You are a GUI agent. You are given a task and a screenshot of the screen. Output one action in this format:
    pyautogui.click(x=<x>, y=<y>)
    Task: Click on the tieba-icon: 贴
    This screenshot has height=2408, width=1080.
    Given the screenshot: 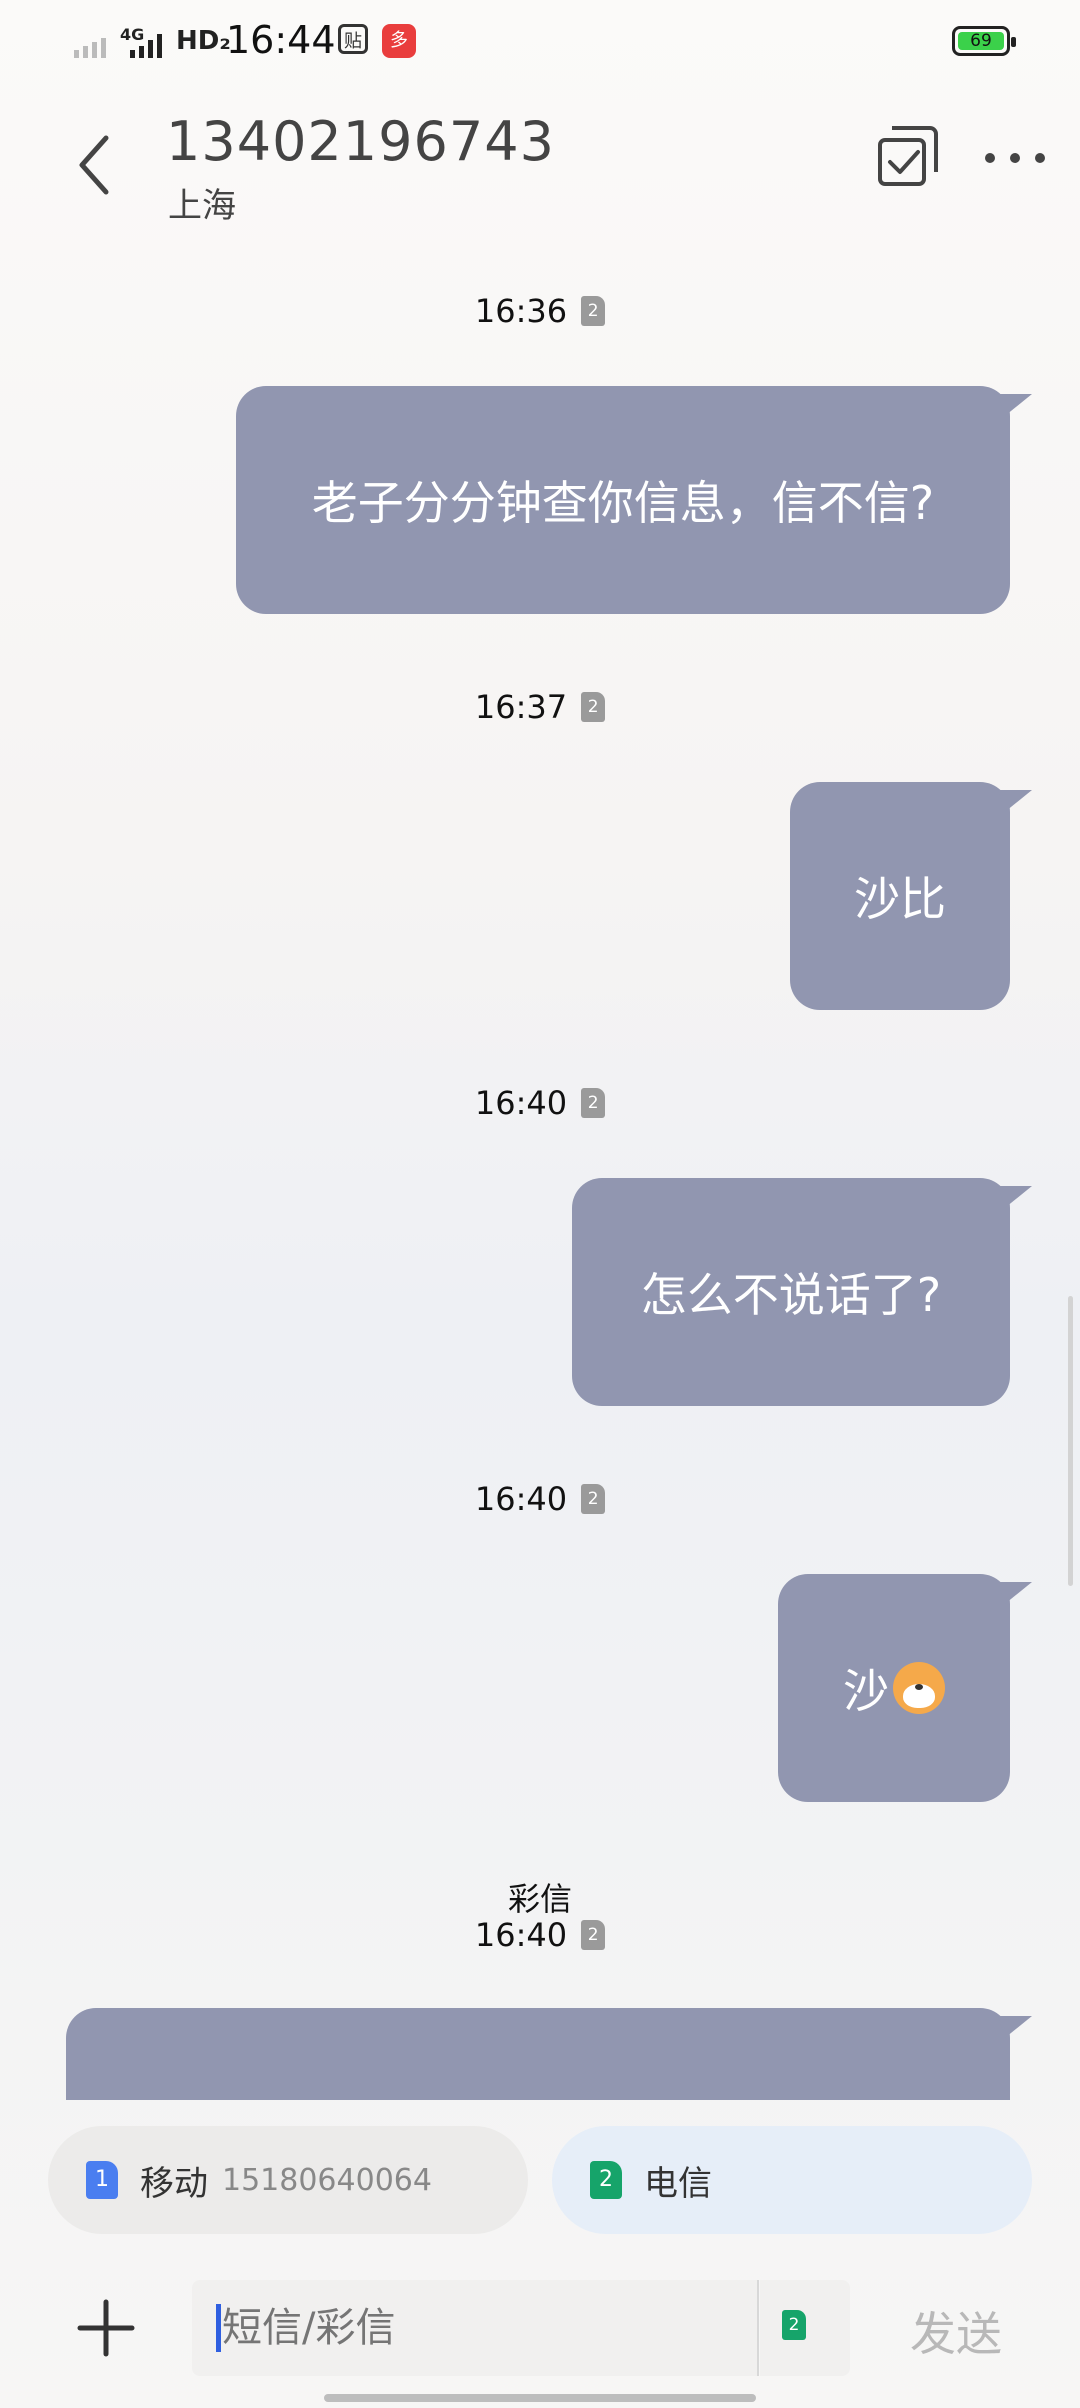 What is the action you would take?
    pyautogui.click(x=353, y=39)
    